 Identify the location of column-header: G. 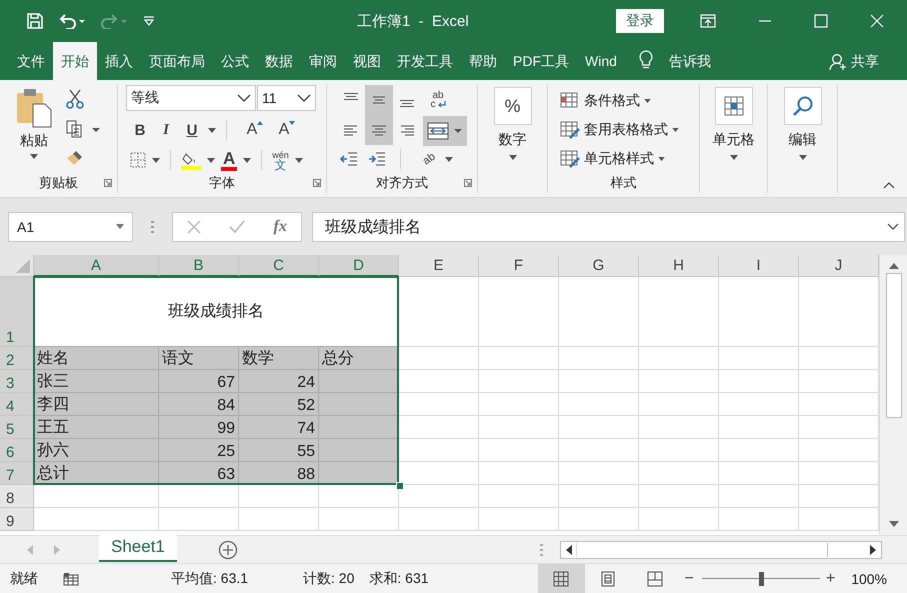
(599, 266).